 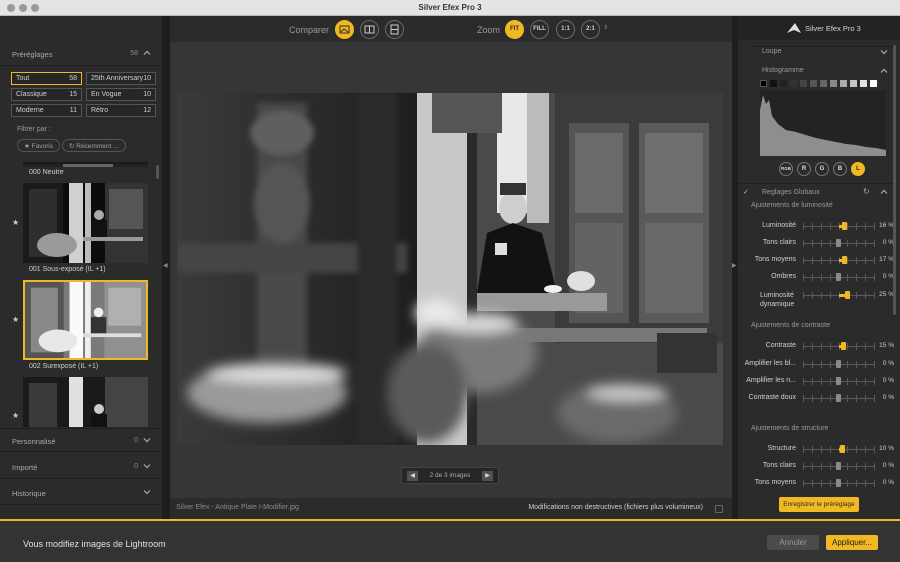 What do you see at coordinates (539, 29) in the screenshot?
I see `zoom-fill-button: FILL` at bounding box center [539, 29].